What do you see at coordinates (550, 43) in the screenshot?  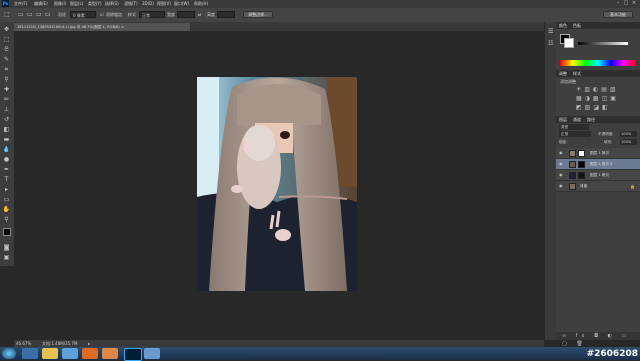 I see `properties-panel-icon: ☷` at bounding box center [550, 43].